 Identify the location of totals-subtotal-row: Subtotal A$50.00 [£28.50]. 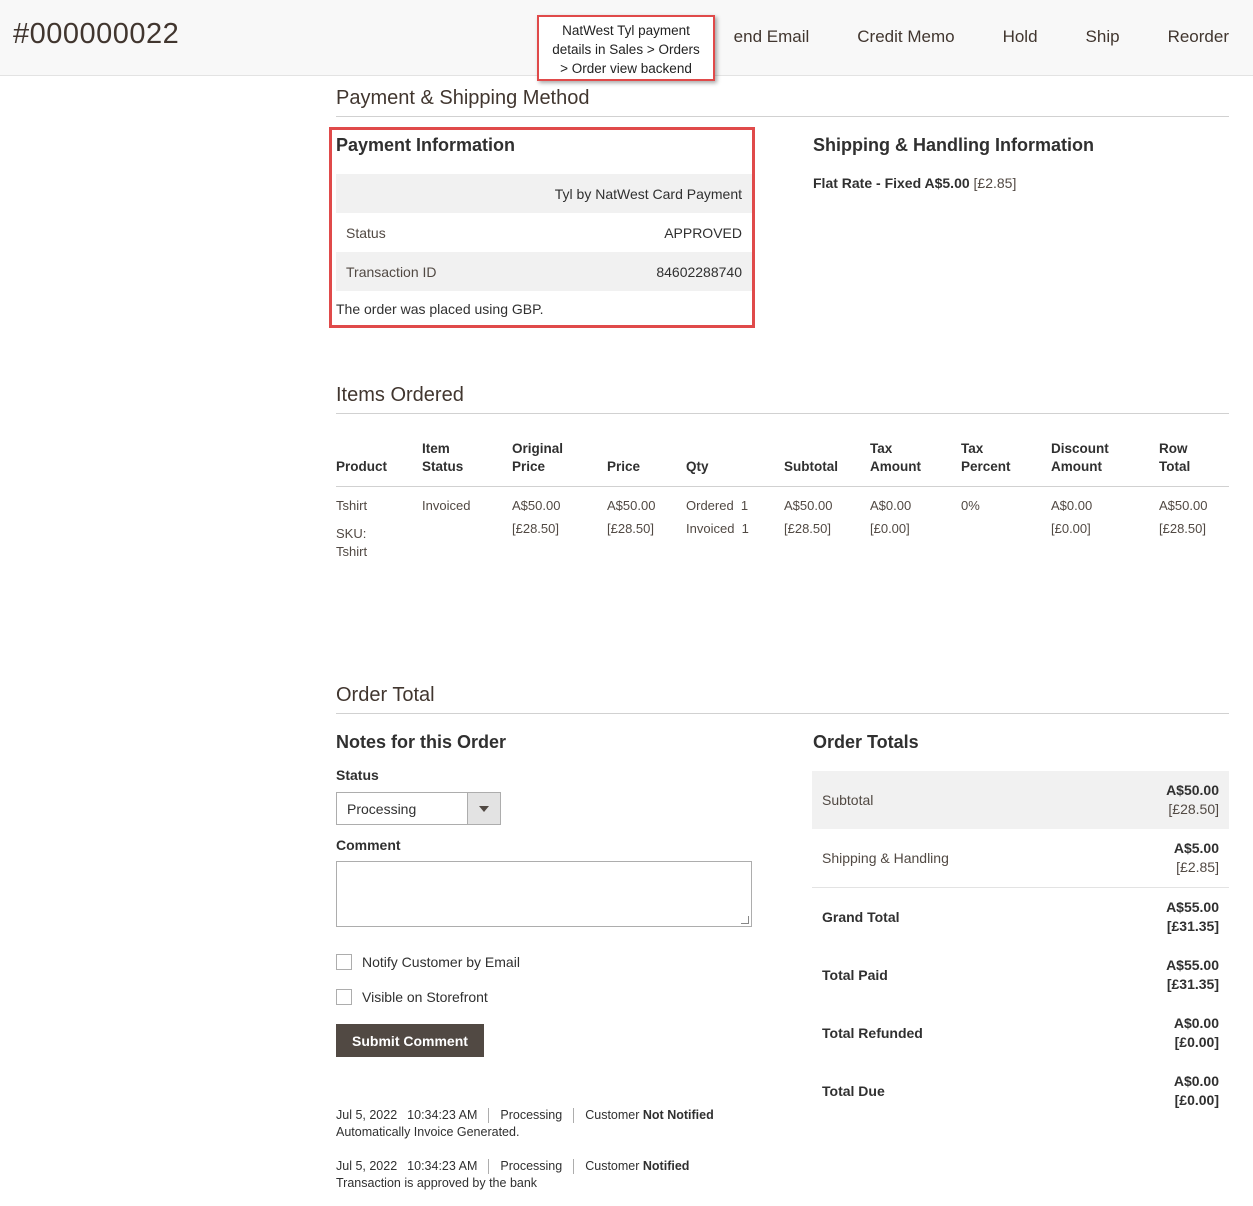
(1020, 800).